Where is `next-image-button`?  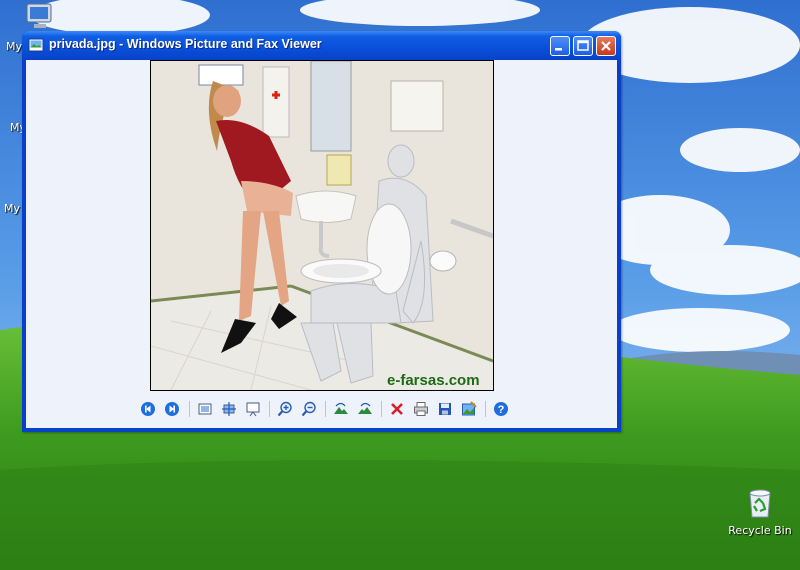 next-image-button is located at coordinates (172, 409).